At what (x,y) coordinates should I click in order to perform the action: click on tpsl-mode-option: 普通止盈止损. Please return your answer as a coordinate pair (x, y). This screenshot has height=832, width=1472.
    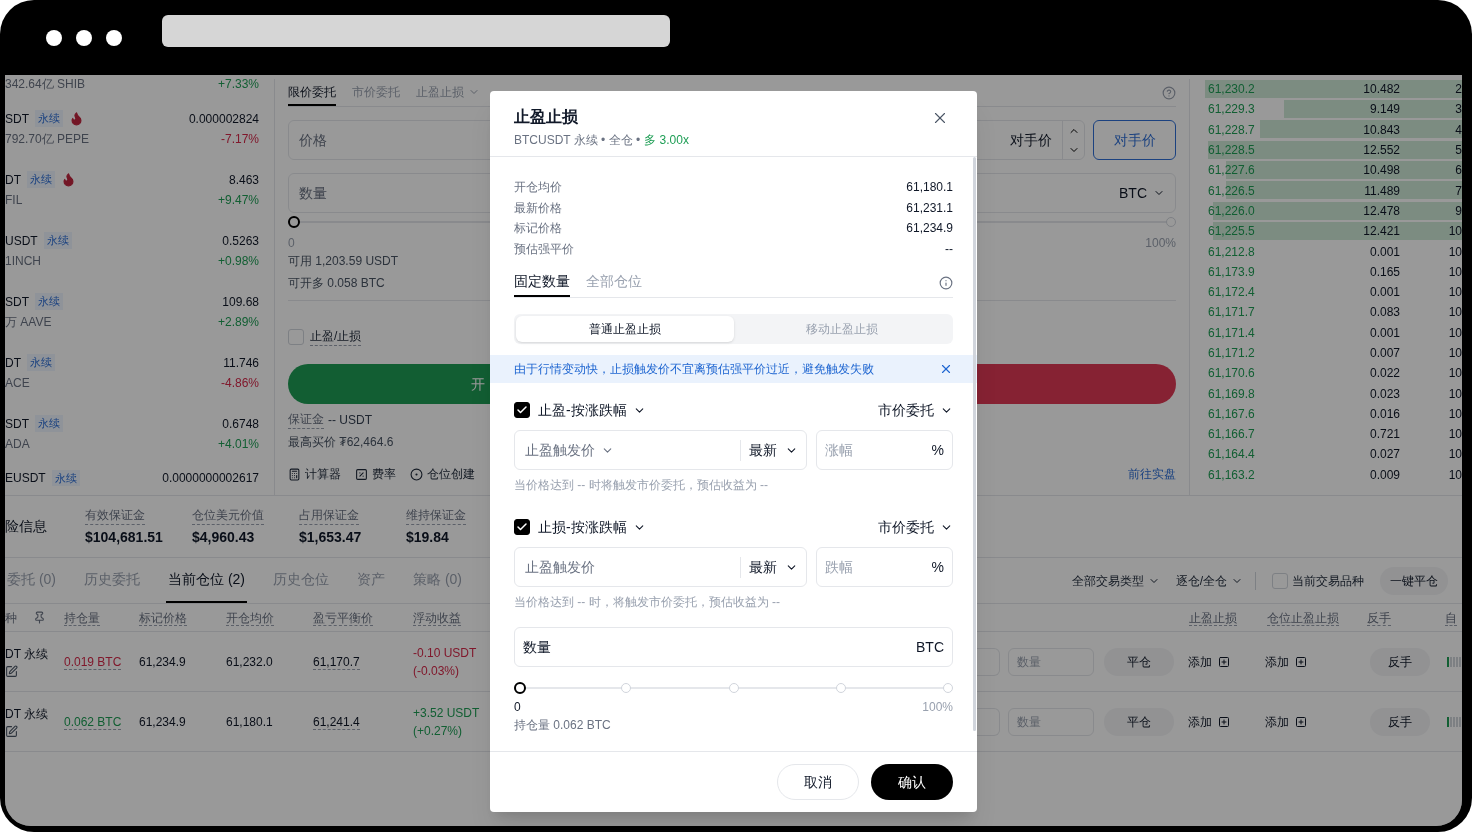
    Looking at the image, I should click on (625, 329).